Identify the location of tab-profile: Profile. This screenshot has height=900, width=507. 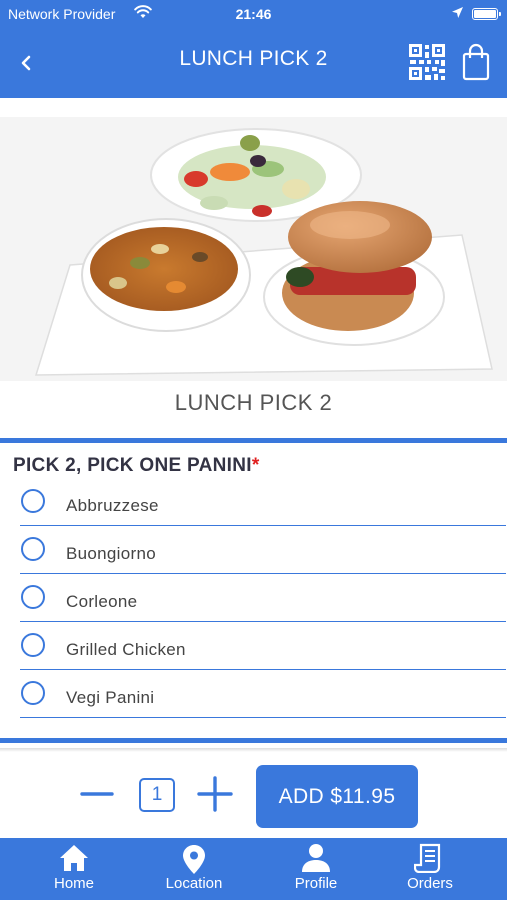
(316, 869).